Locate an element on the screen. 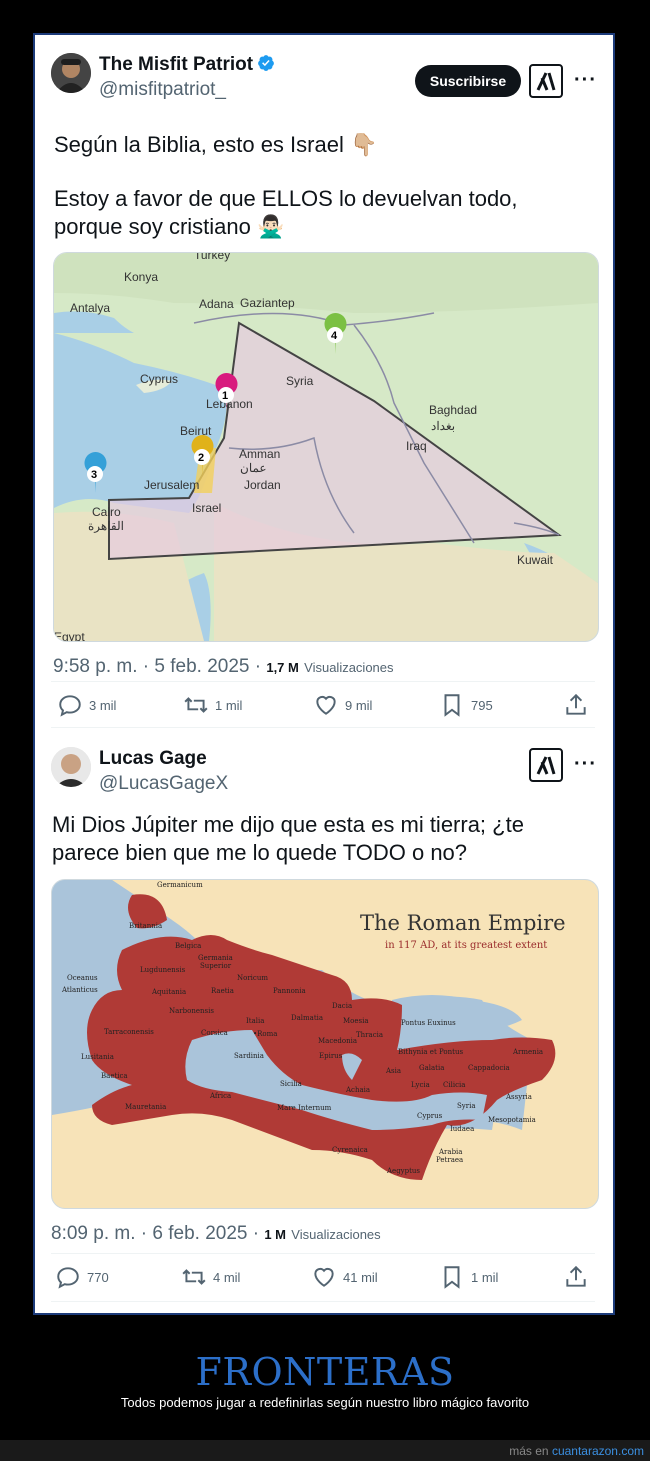  label-armenia: Armenia is located at coordinates (527, 1052).